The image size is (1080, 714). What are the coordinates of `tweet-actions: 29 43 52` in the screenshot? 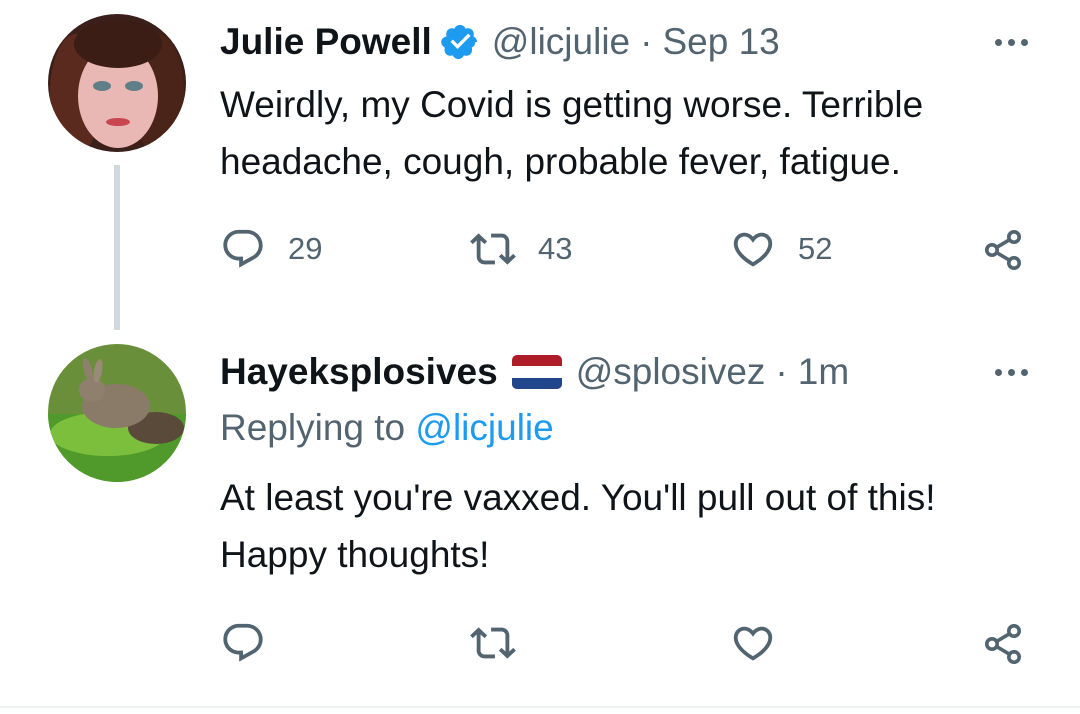 It's located at (540, 251).